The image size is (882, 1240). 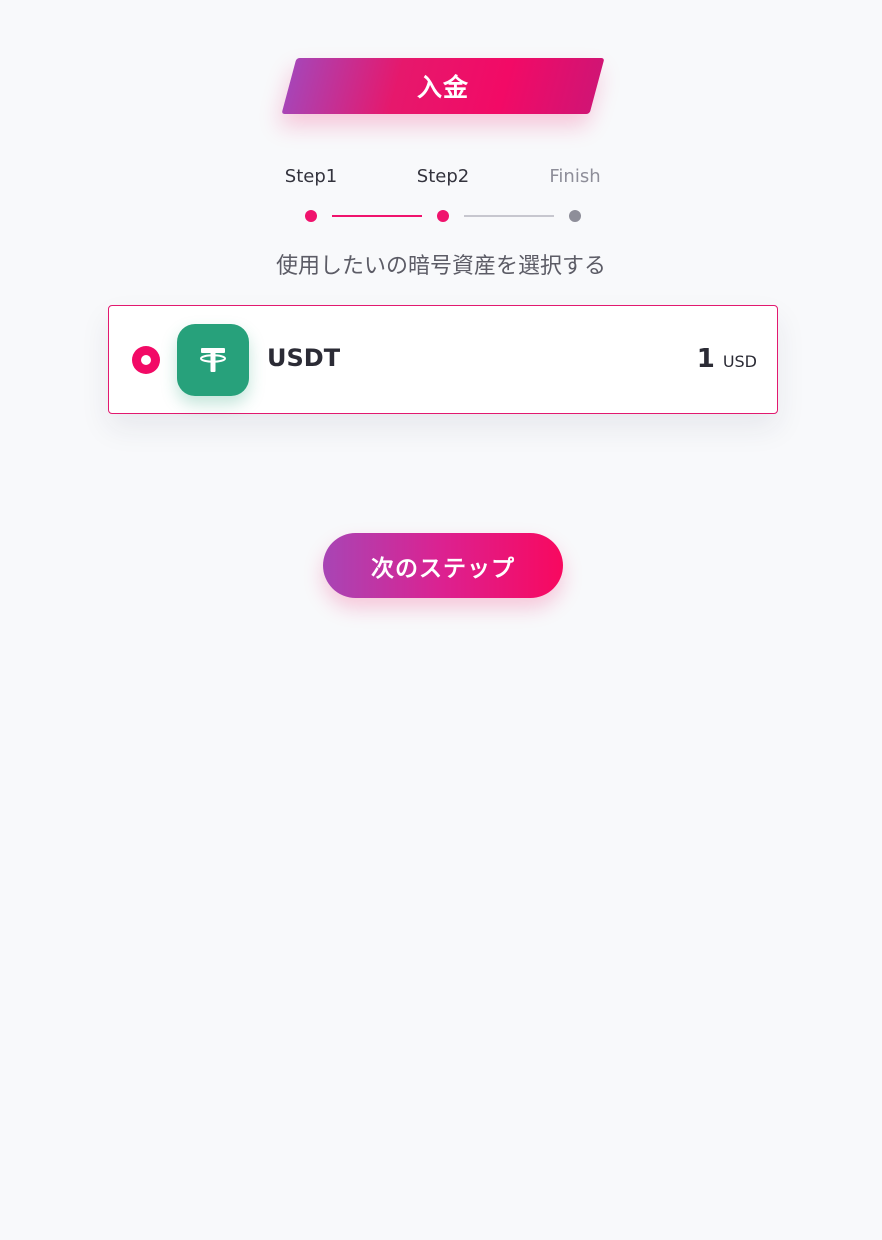 I want to click on asset-symbol: USDT, so click(x=304, y=358).